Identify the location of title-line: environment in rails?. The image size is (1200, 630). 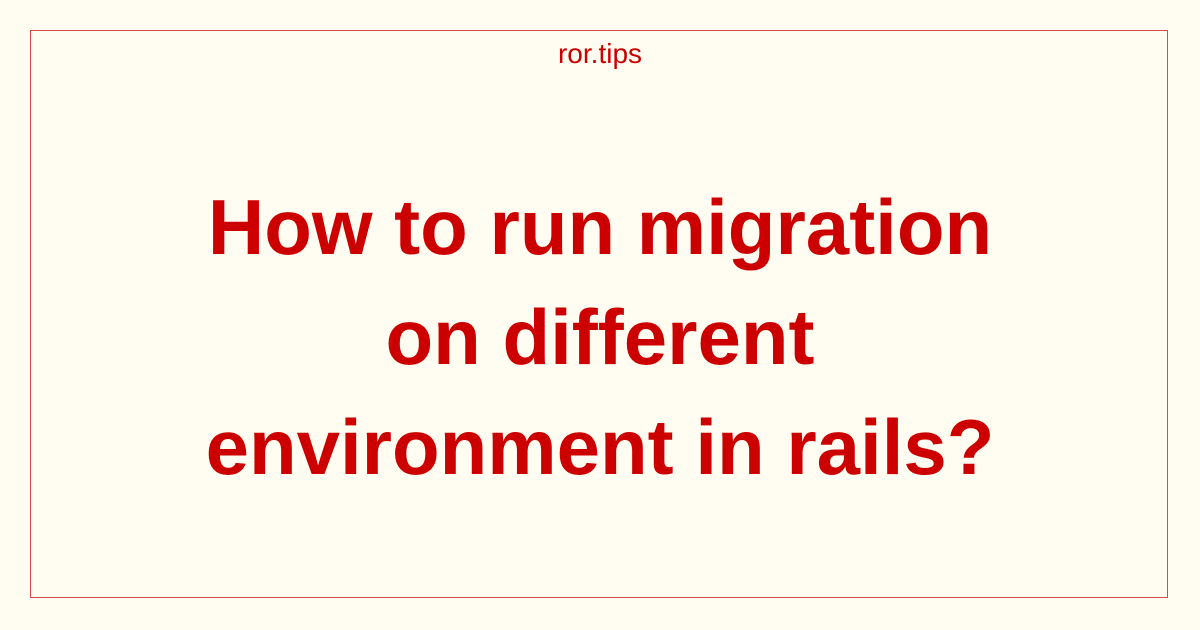
(600, 447).